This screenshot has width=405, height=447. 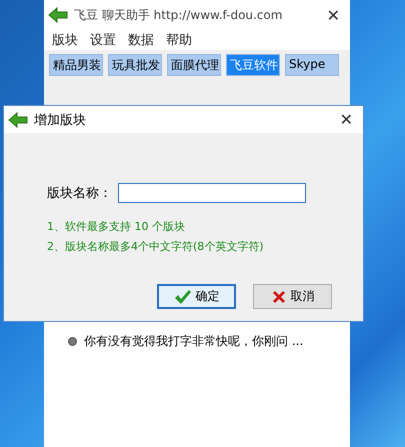 I want to click on cross-icon, so click(x=278, y=296).